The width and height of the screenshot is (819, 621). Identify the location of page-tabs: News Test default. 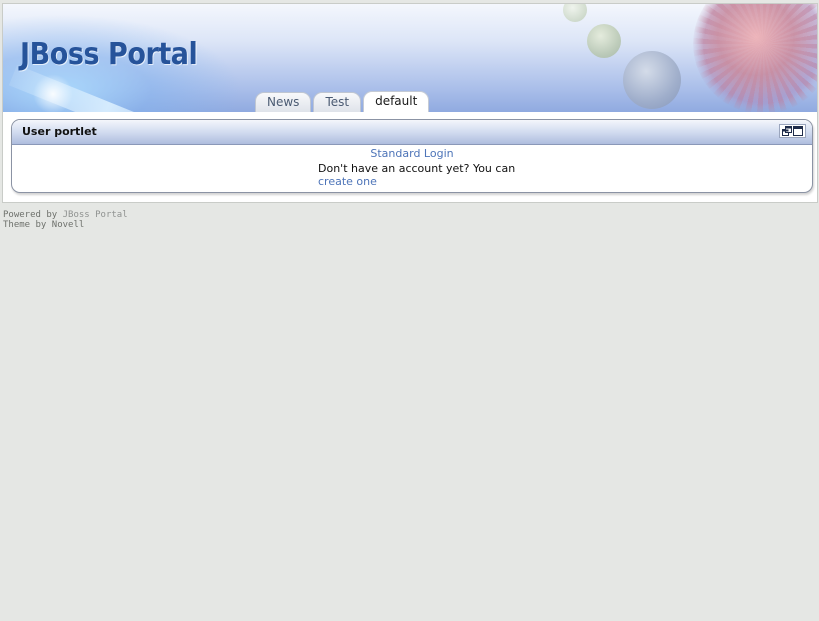
(342, 101).